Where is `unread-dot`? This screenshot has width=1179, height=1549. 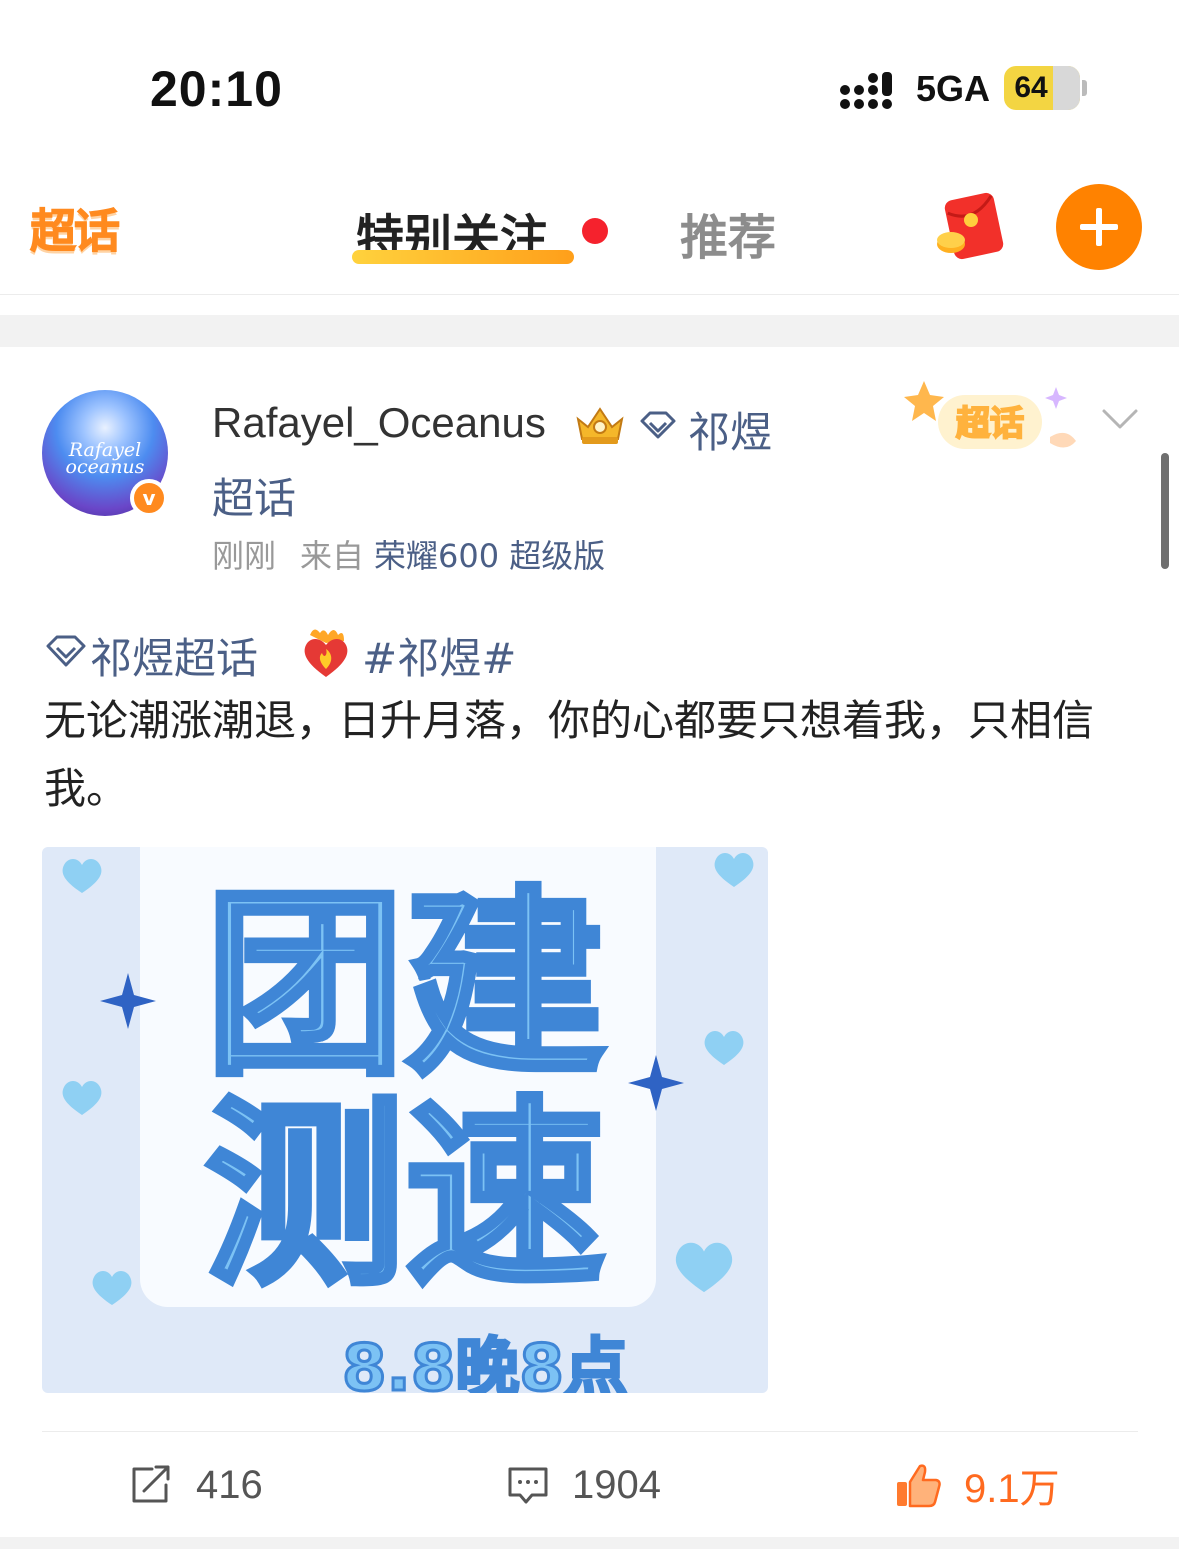 unread-dot is located at coordinates (595, 231).